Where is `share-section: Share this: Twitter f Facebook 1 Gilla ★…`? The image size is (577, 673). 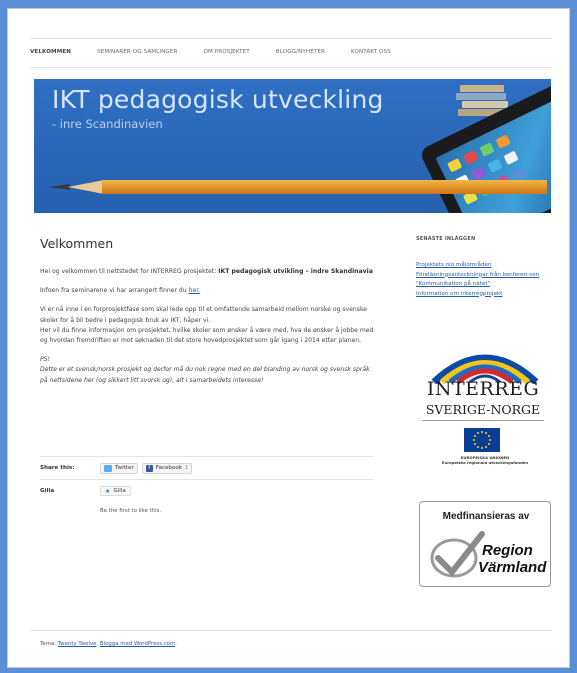 share-section: Share this: Twitter f Facebook 1 Gilla ★… is located at coordinates (206, 485).